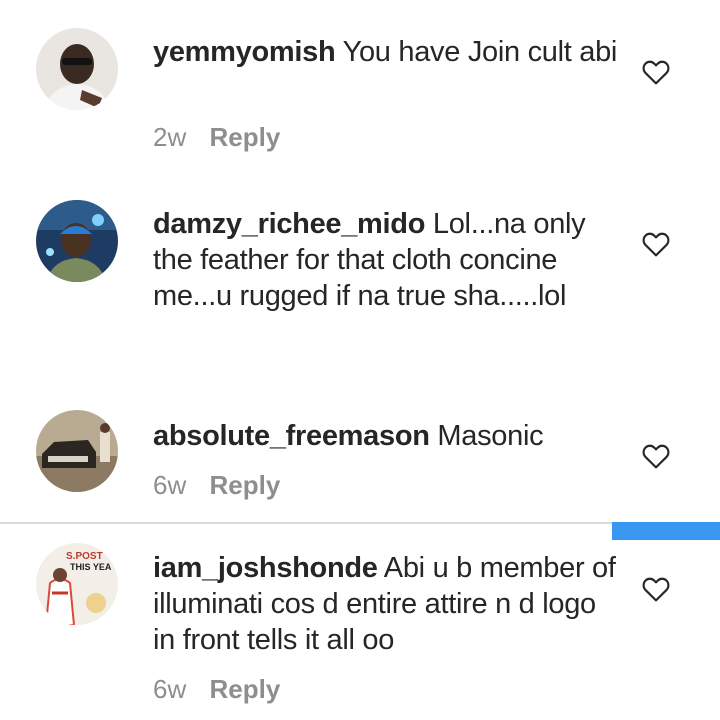  Describe the element at coordinates (476, 52) in the screenshot. I see `comment-message: You have Join cult abi` at that location.